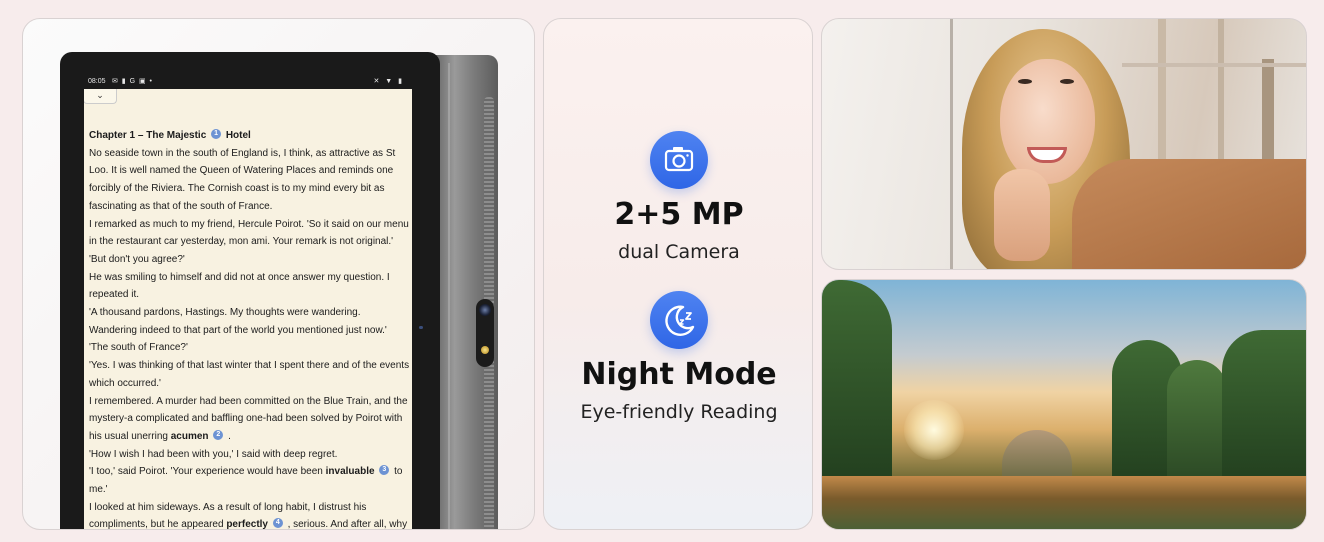  I want to click on camera-spec-subtitle: dual Camera, so click(679, 252).